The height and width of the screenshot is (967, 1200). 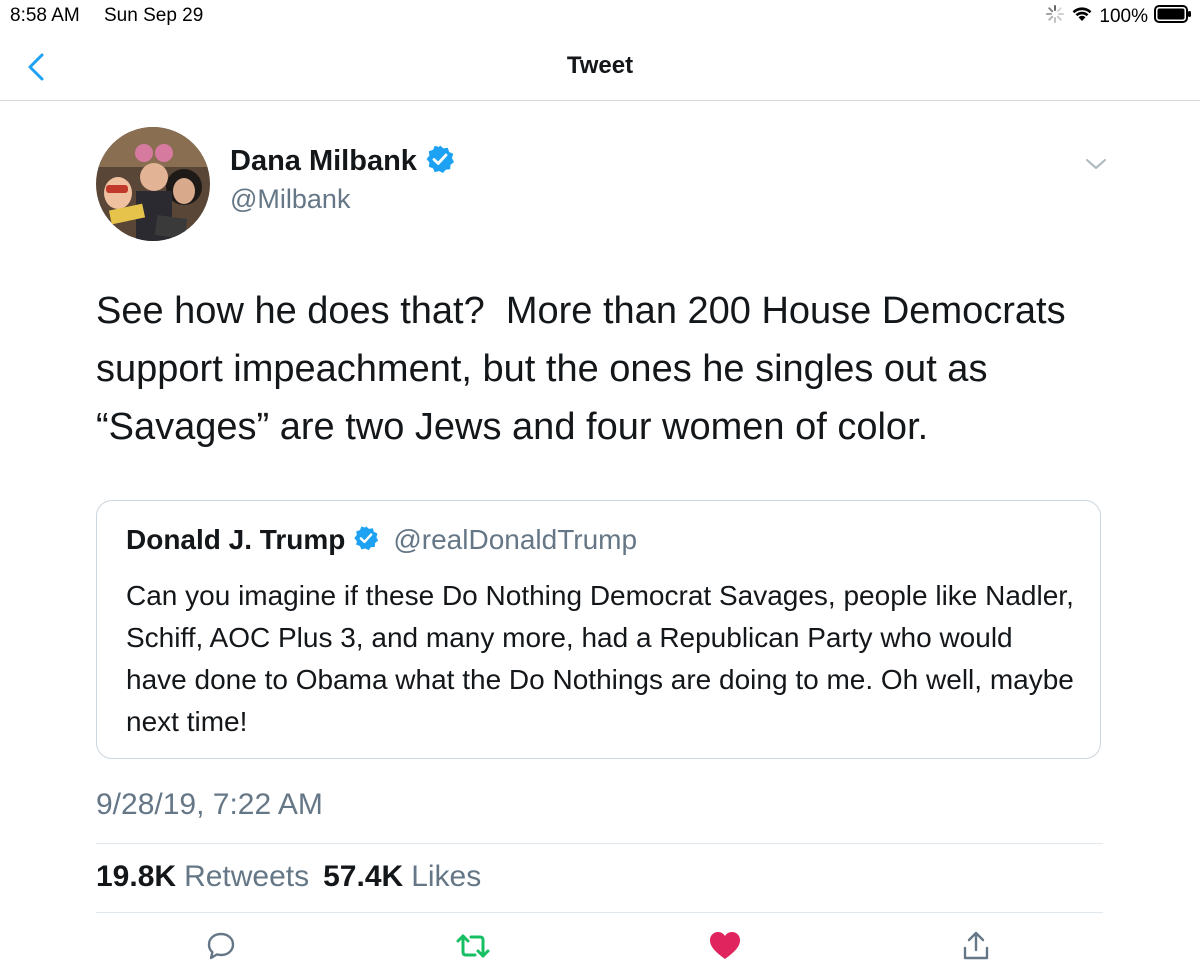 I want to click on status-bar: 8:58 AM Sun Sep 29 100%, so click(x=600, y=16).